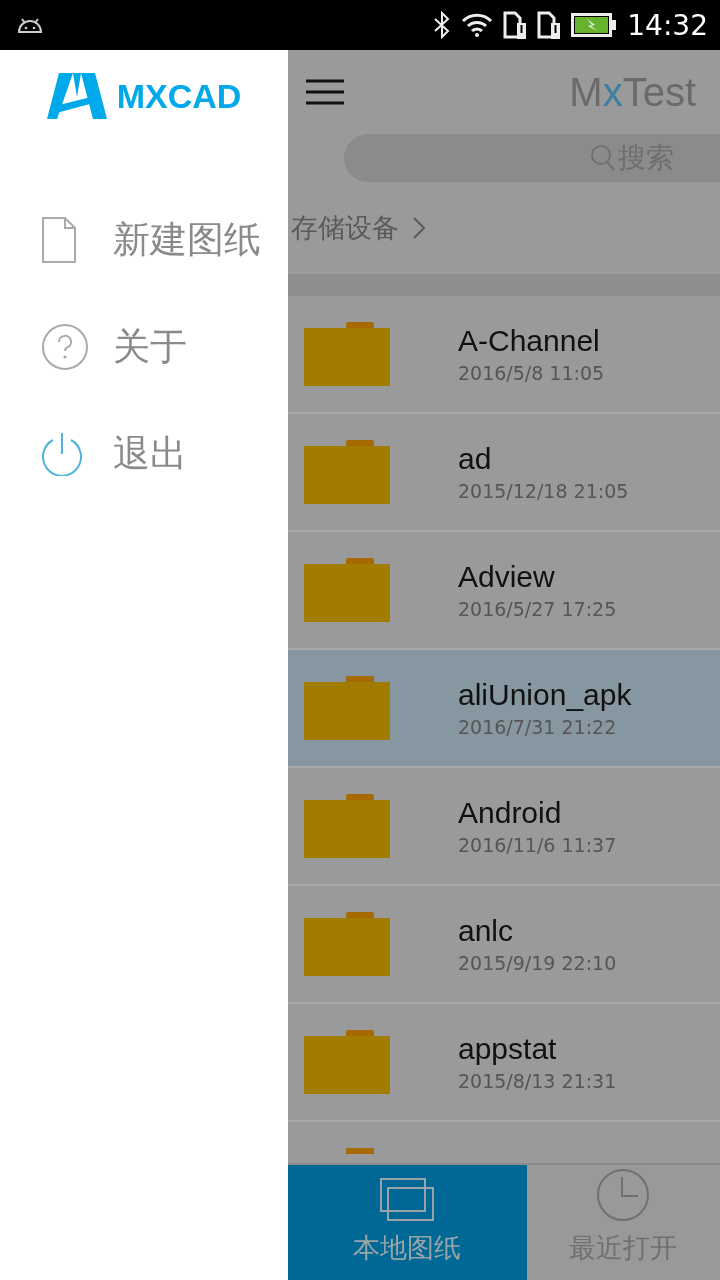 This screenshot has width=720, height=1280. Describe the element at coordinates (510, 813) in the screenshot. I see `folder-name: Android` at that location.